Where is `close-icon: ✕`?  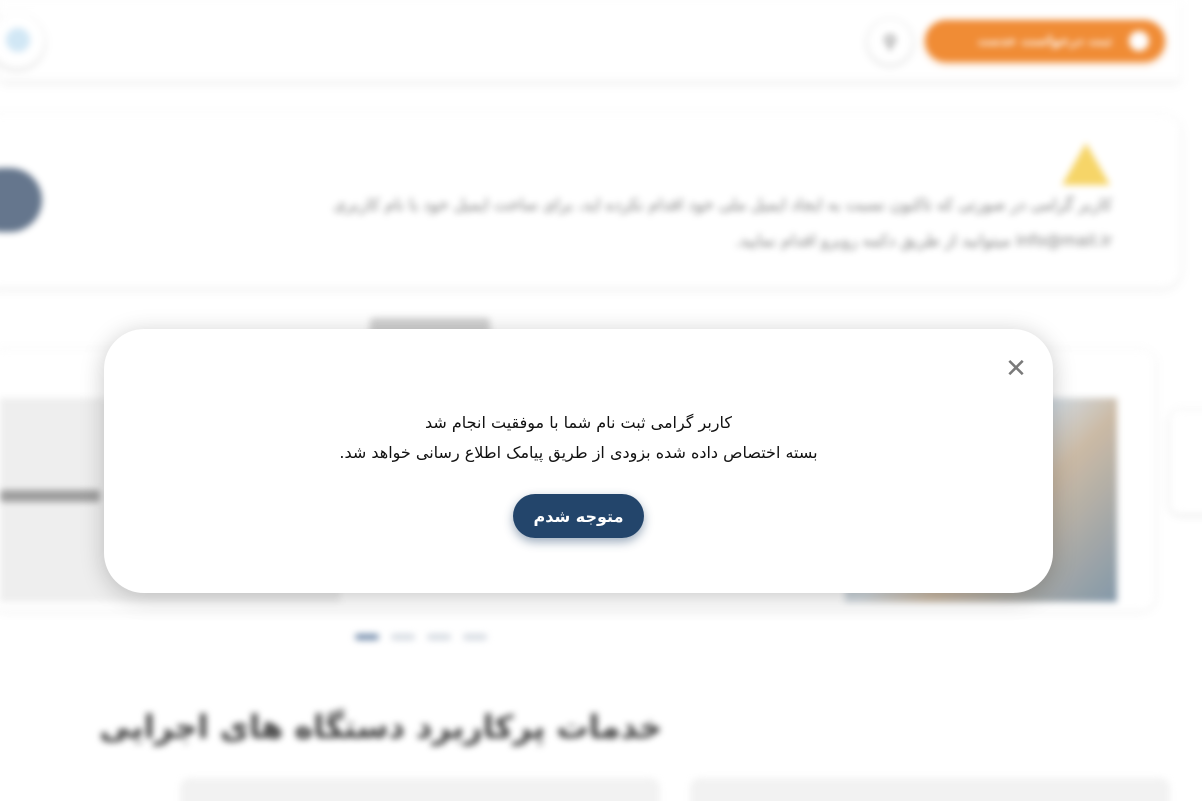 close-icon: ✕ is located at coordinates (1016, 369).